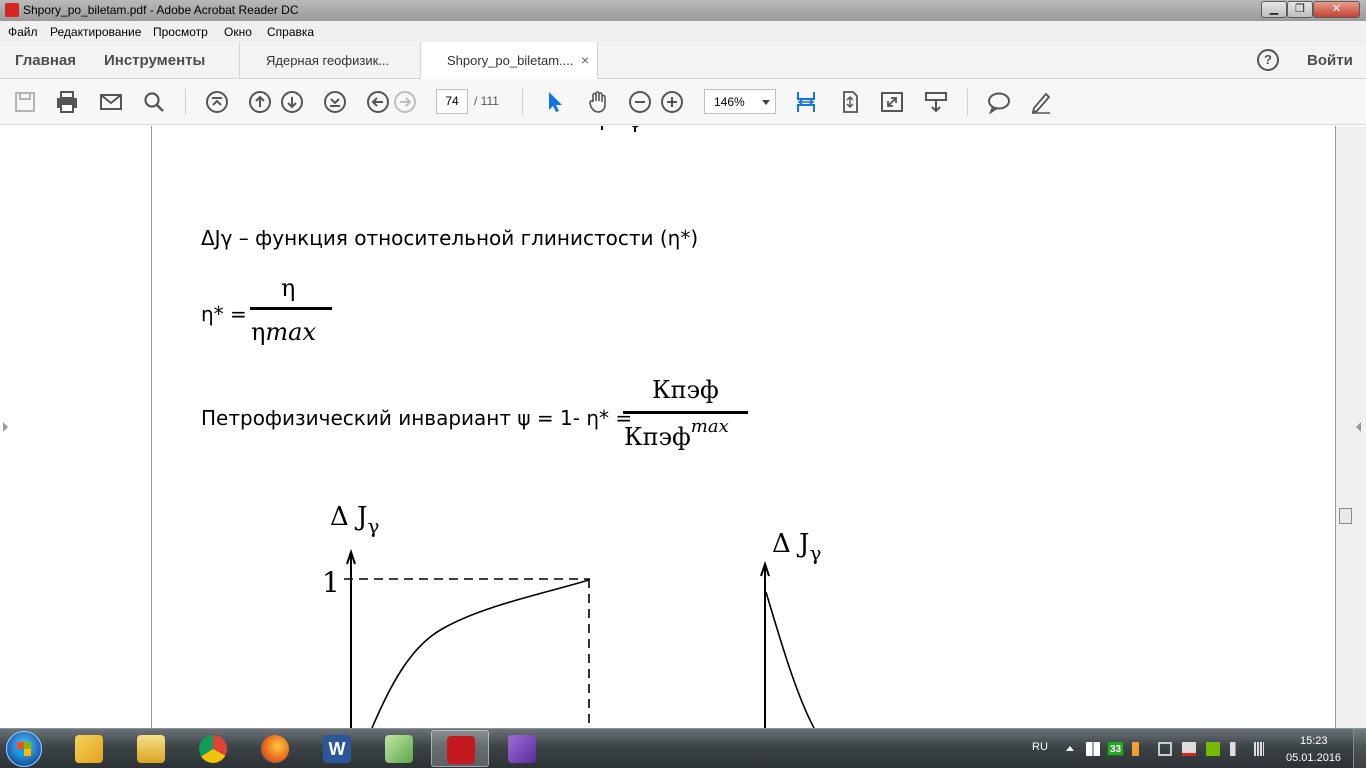 The image size is (1366, 768). I want to click on menu-help: Справка, so click(290, 32).